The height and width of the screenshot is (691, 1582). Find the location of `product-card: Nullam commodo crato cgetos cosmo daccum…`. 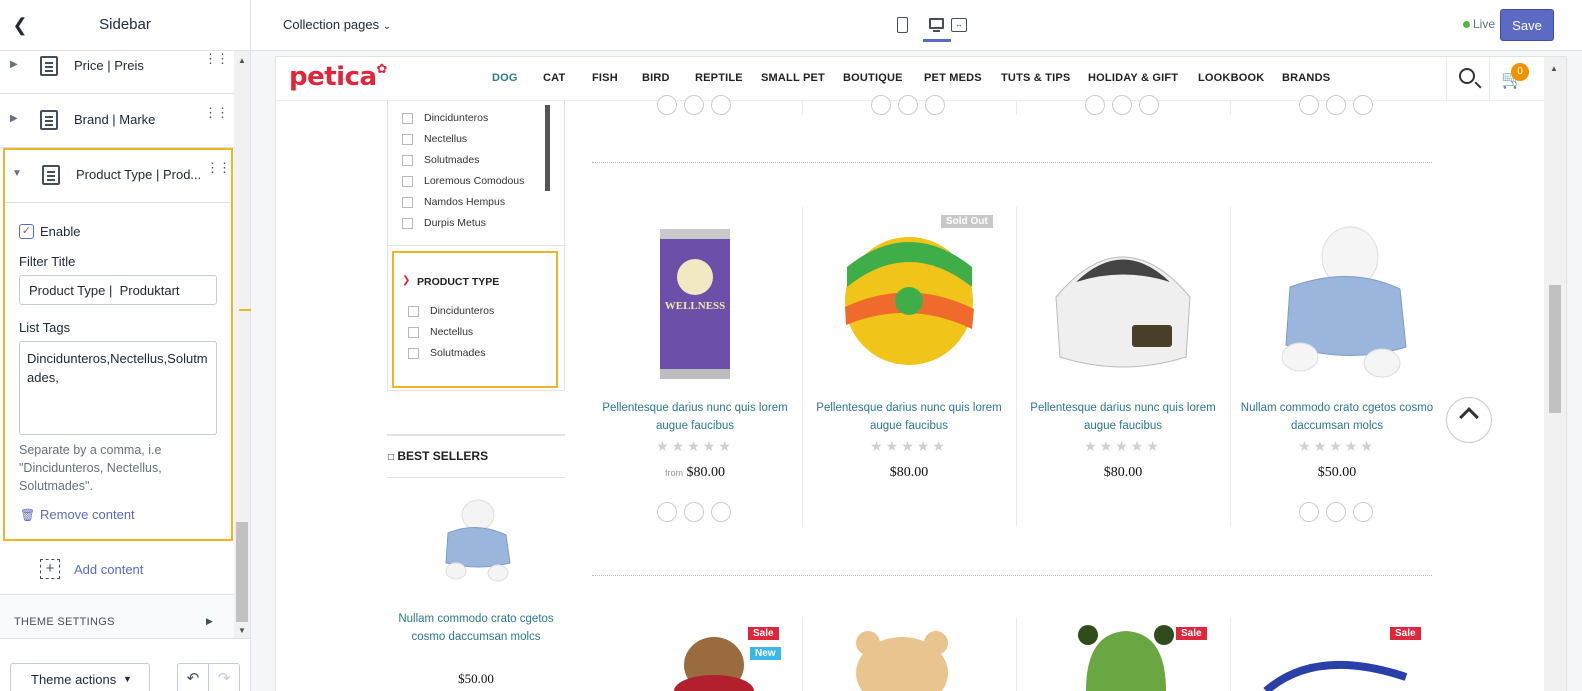

product-card: Nullam commodo crato cgetos cosmo daccum… is located at coordinates (1337, 377).